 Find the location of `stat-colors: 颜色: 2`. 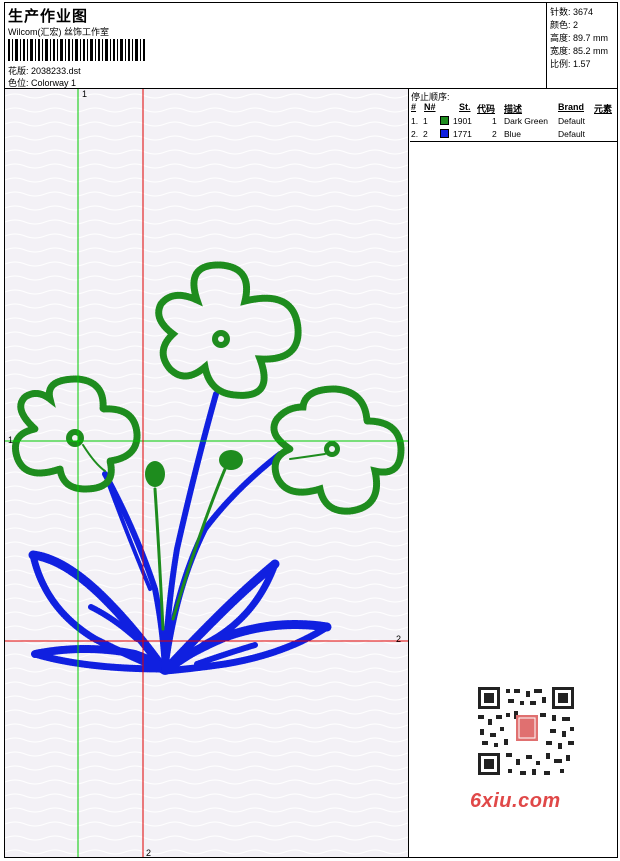

stat-colors: 颜色: 2 is located at coordinates (564, 24).